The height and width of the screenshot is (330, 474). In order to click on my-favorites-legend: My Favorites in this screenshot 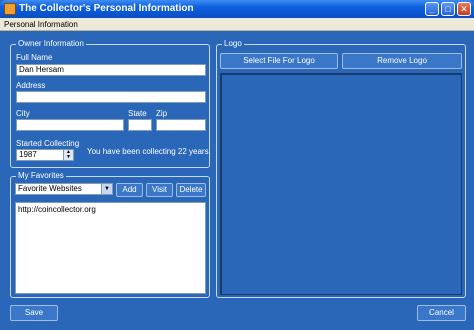, I will do `click(41, 175)`.